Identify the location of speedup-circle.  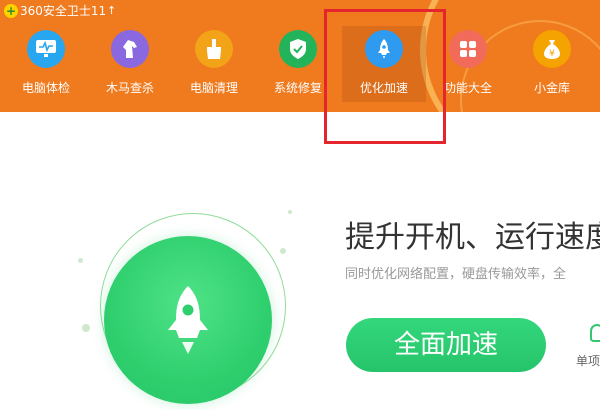
(188, 320).